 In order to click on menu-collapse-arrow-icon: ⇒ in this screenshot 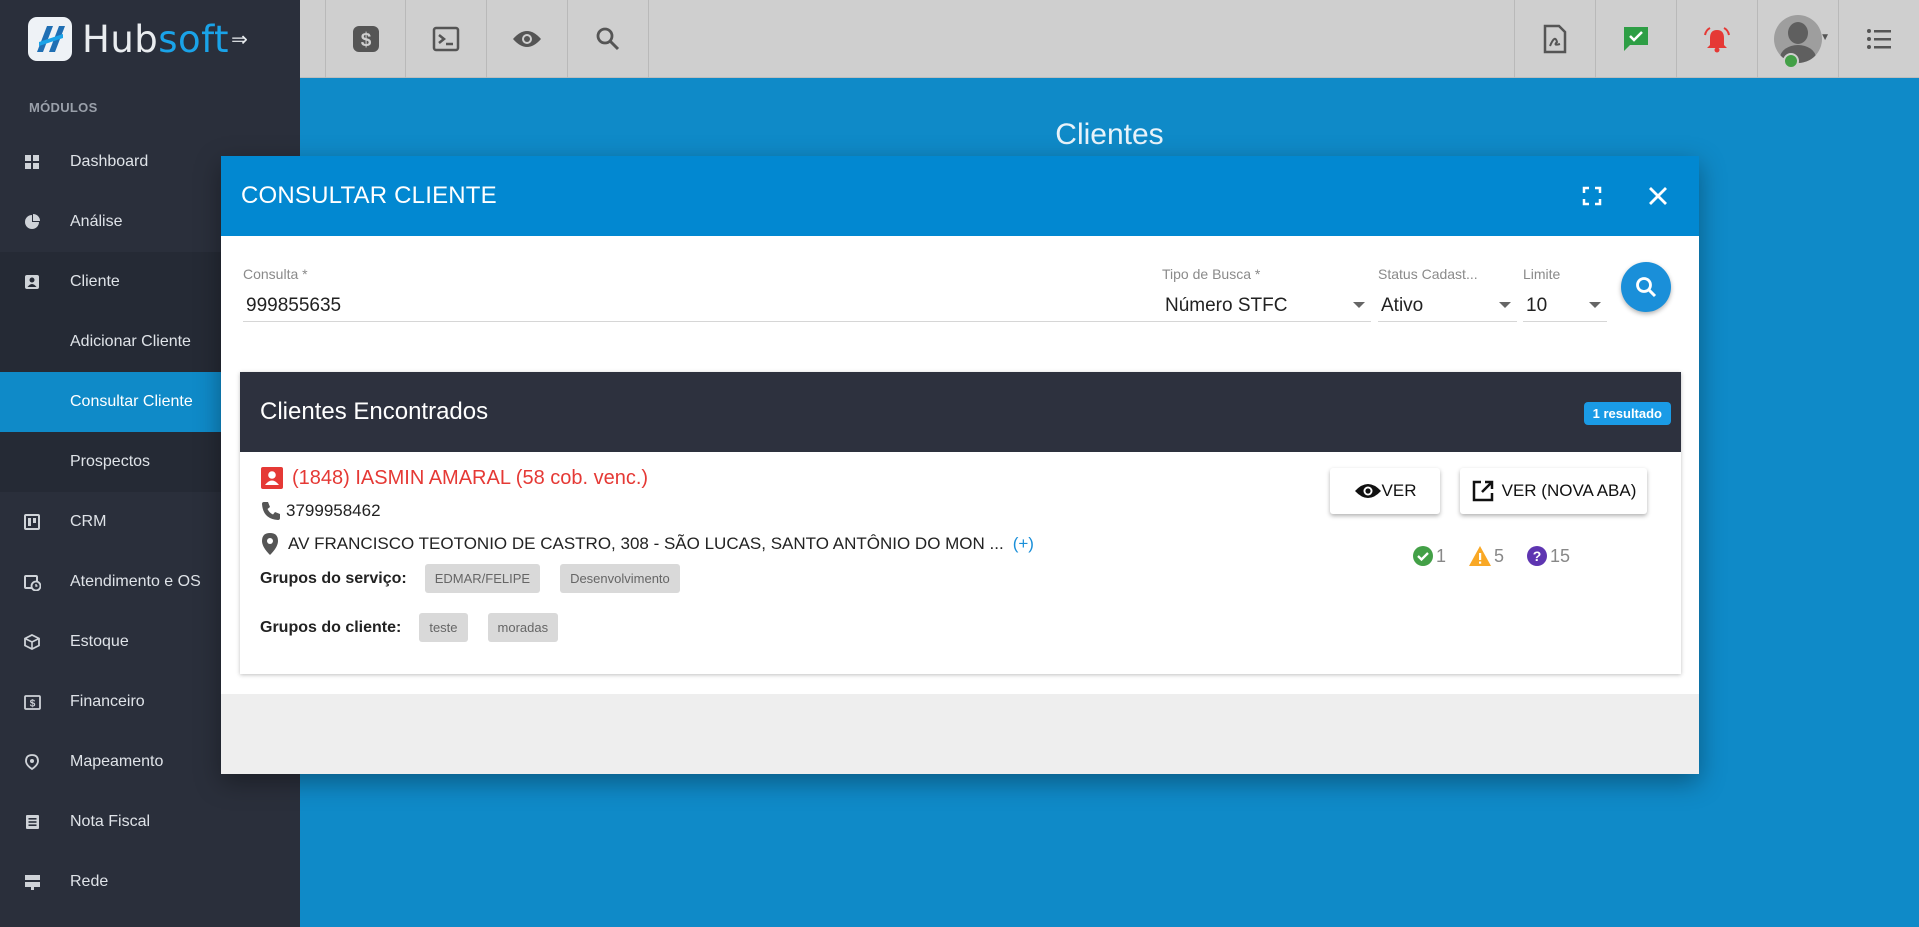, I will do `click(239, 39)`.